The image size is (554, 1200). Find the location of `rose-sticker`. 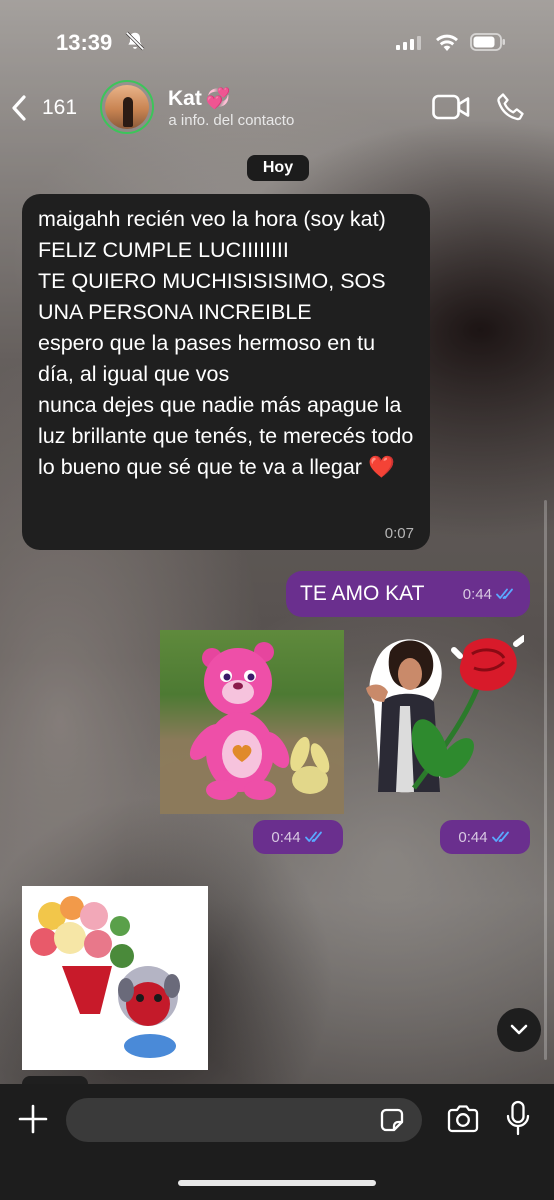

rose-sticker is located at coordinates (440, 719).